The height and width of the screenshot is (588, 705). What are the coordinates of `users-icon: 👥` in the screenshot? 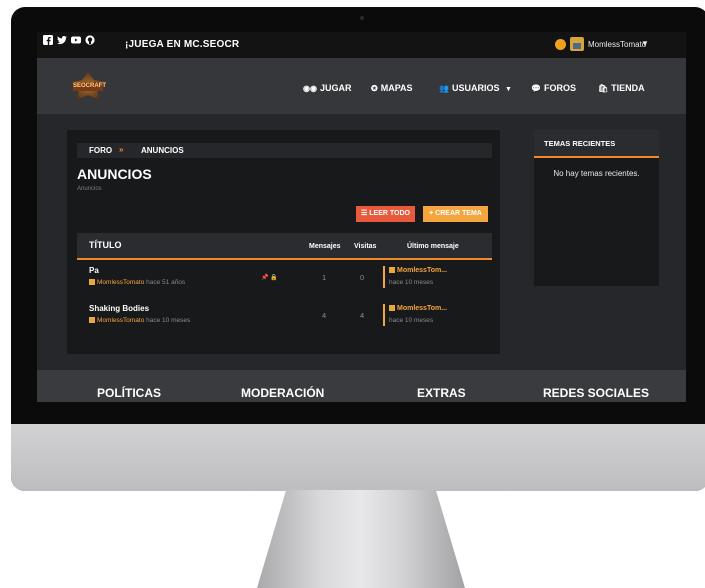 It's located at (444, 88).